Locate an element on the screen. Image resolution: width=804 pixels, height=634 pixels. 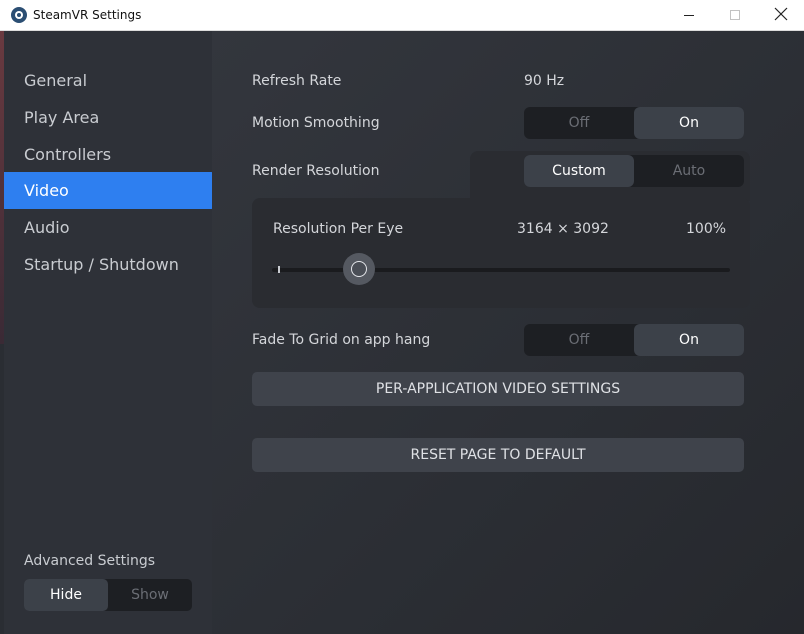
render-resolution-toggle: Custom Auto is located at coordinates (634, 171).